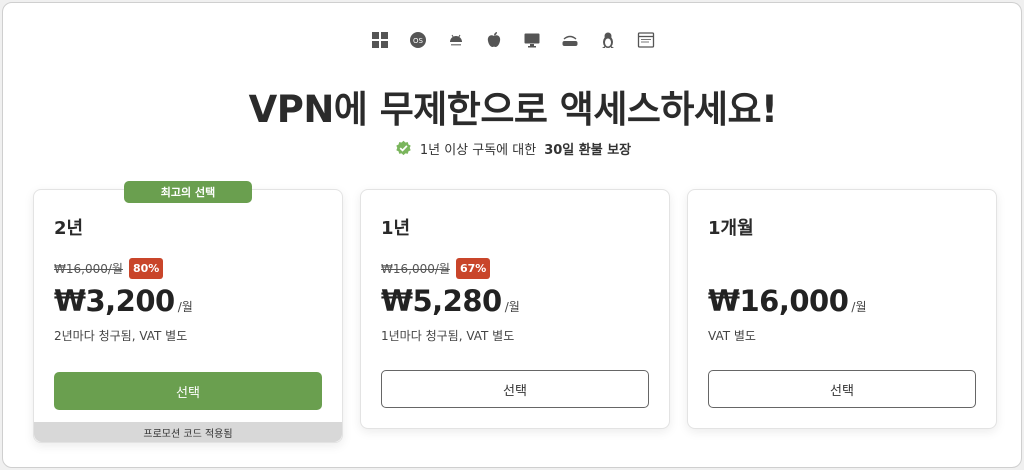 The image size is (1024, 470). I want to click on discount-badge: 80%, so click(146, 268).